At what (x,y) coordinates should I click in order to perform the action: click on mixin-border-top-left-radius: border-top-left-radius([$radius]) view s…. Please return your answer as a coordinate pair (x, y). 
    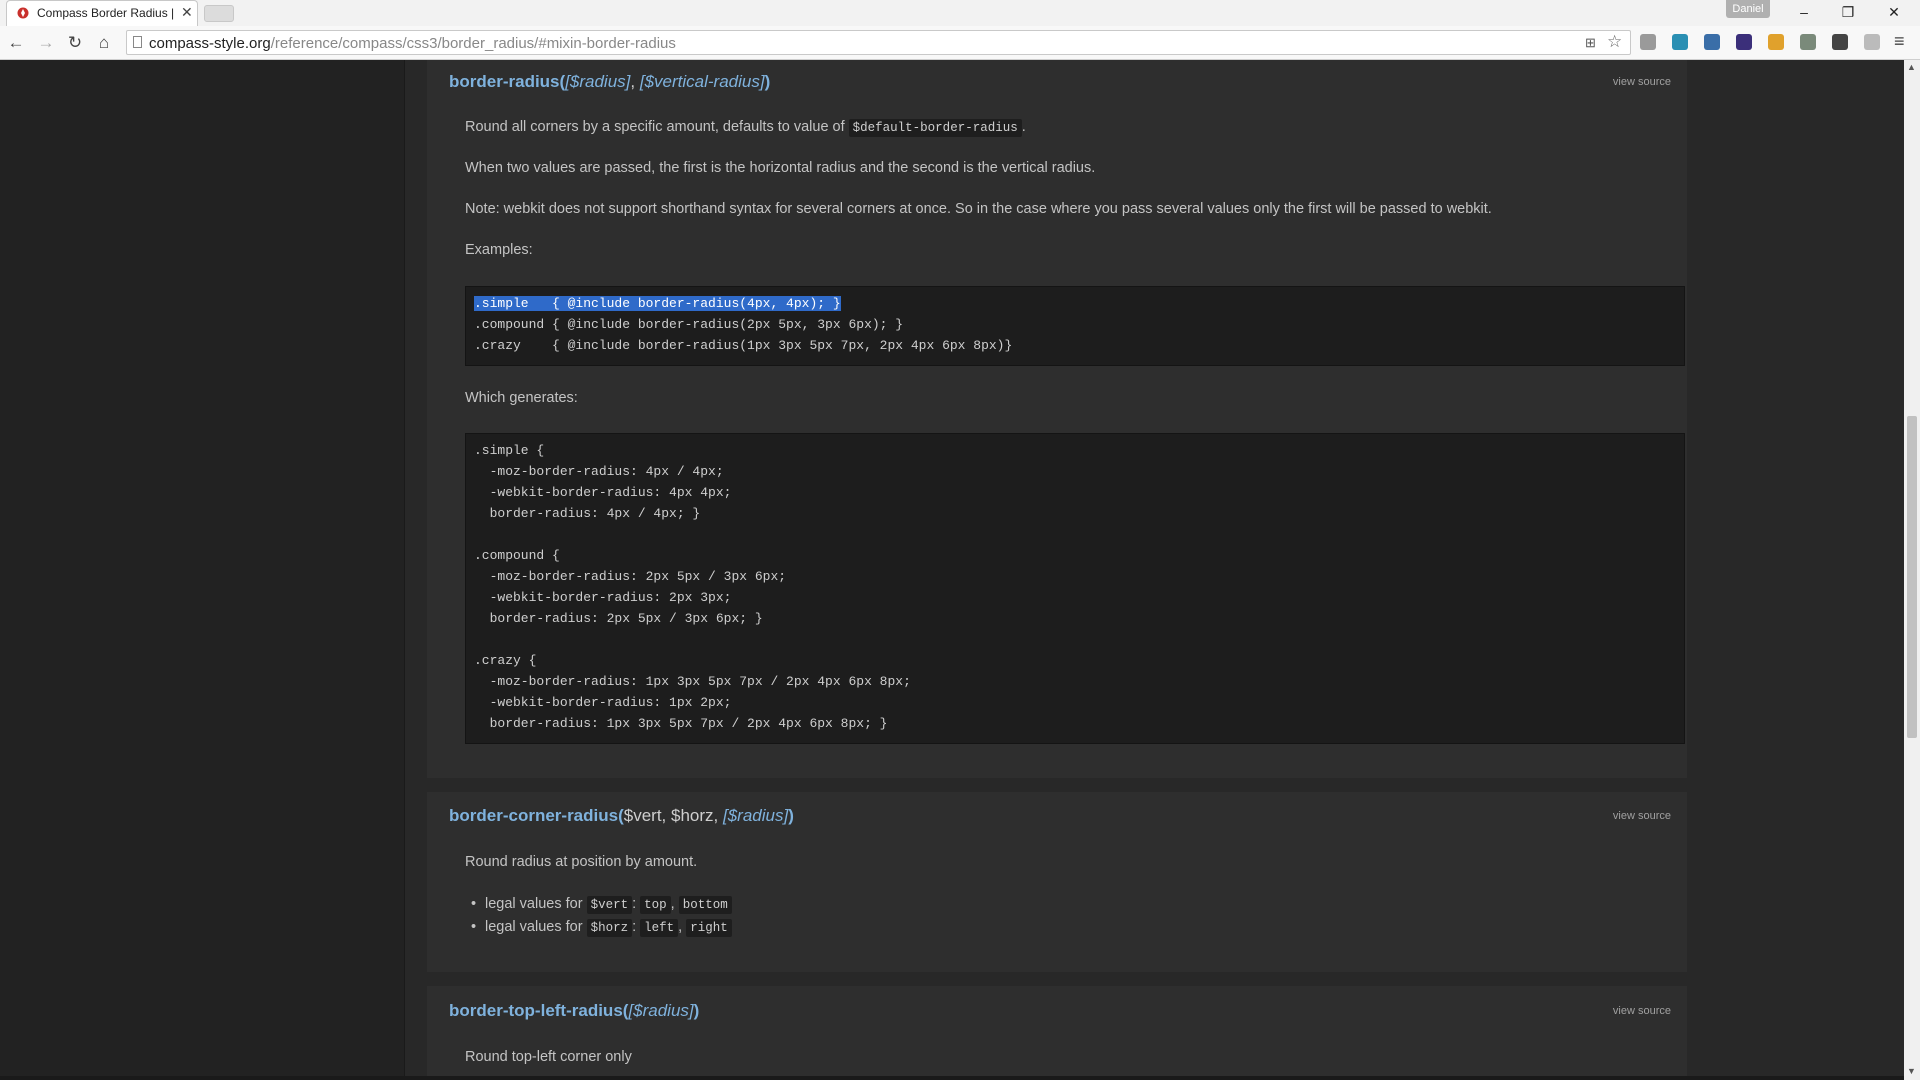
    Looking at the image, I should click on (1057, 1033).